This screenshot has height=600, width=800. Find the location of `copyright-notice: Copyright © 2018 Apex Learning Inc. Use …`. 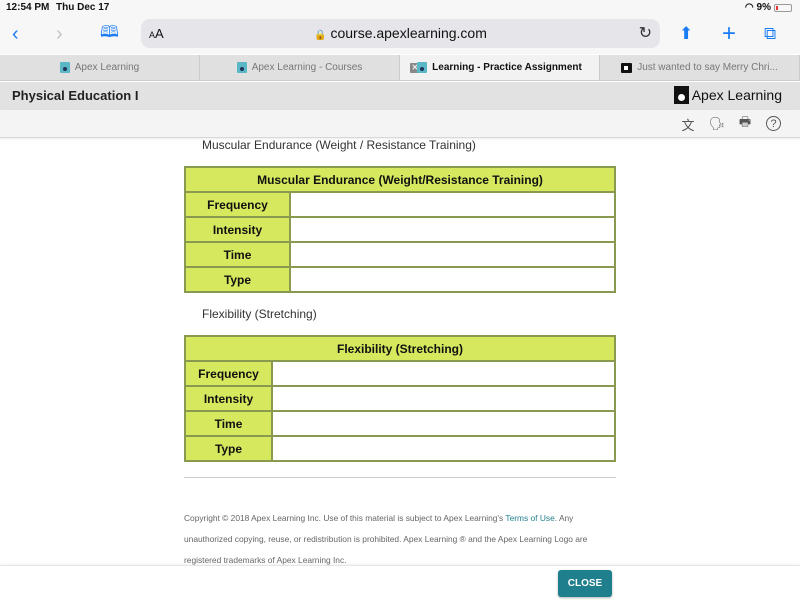

copyright-notice: Copyright © 2018 Apex Learning Inc. Use … is located at coordinates (394, 539).